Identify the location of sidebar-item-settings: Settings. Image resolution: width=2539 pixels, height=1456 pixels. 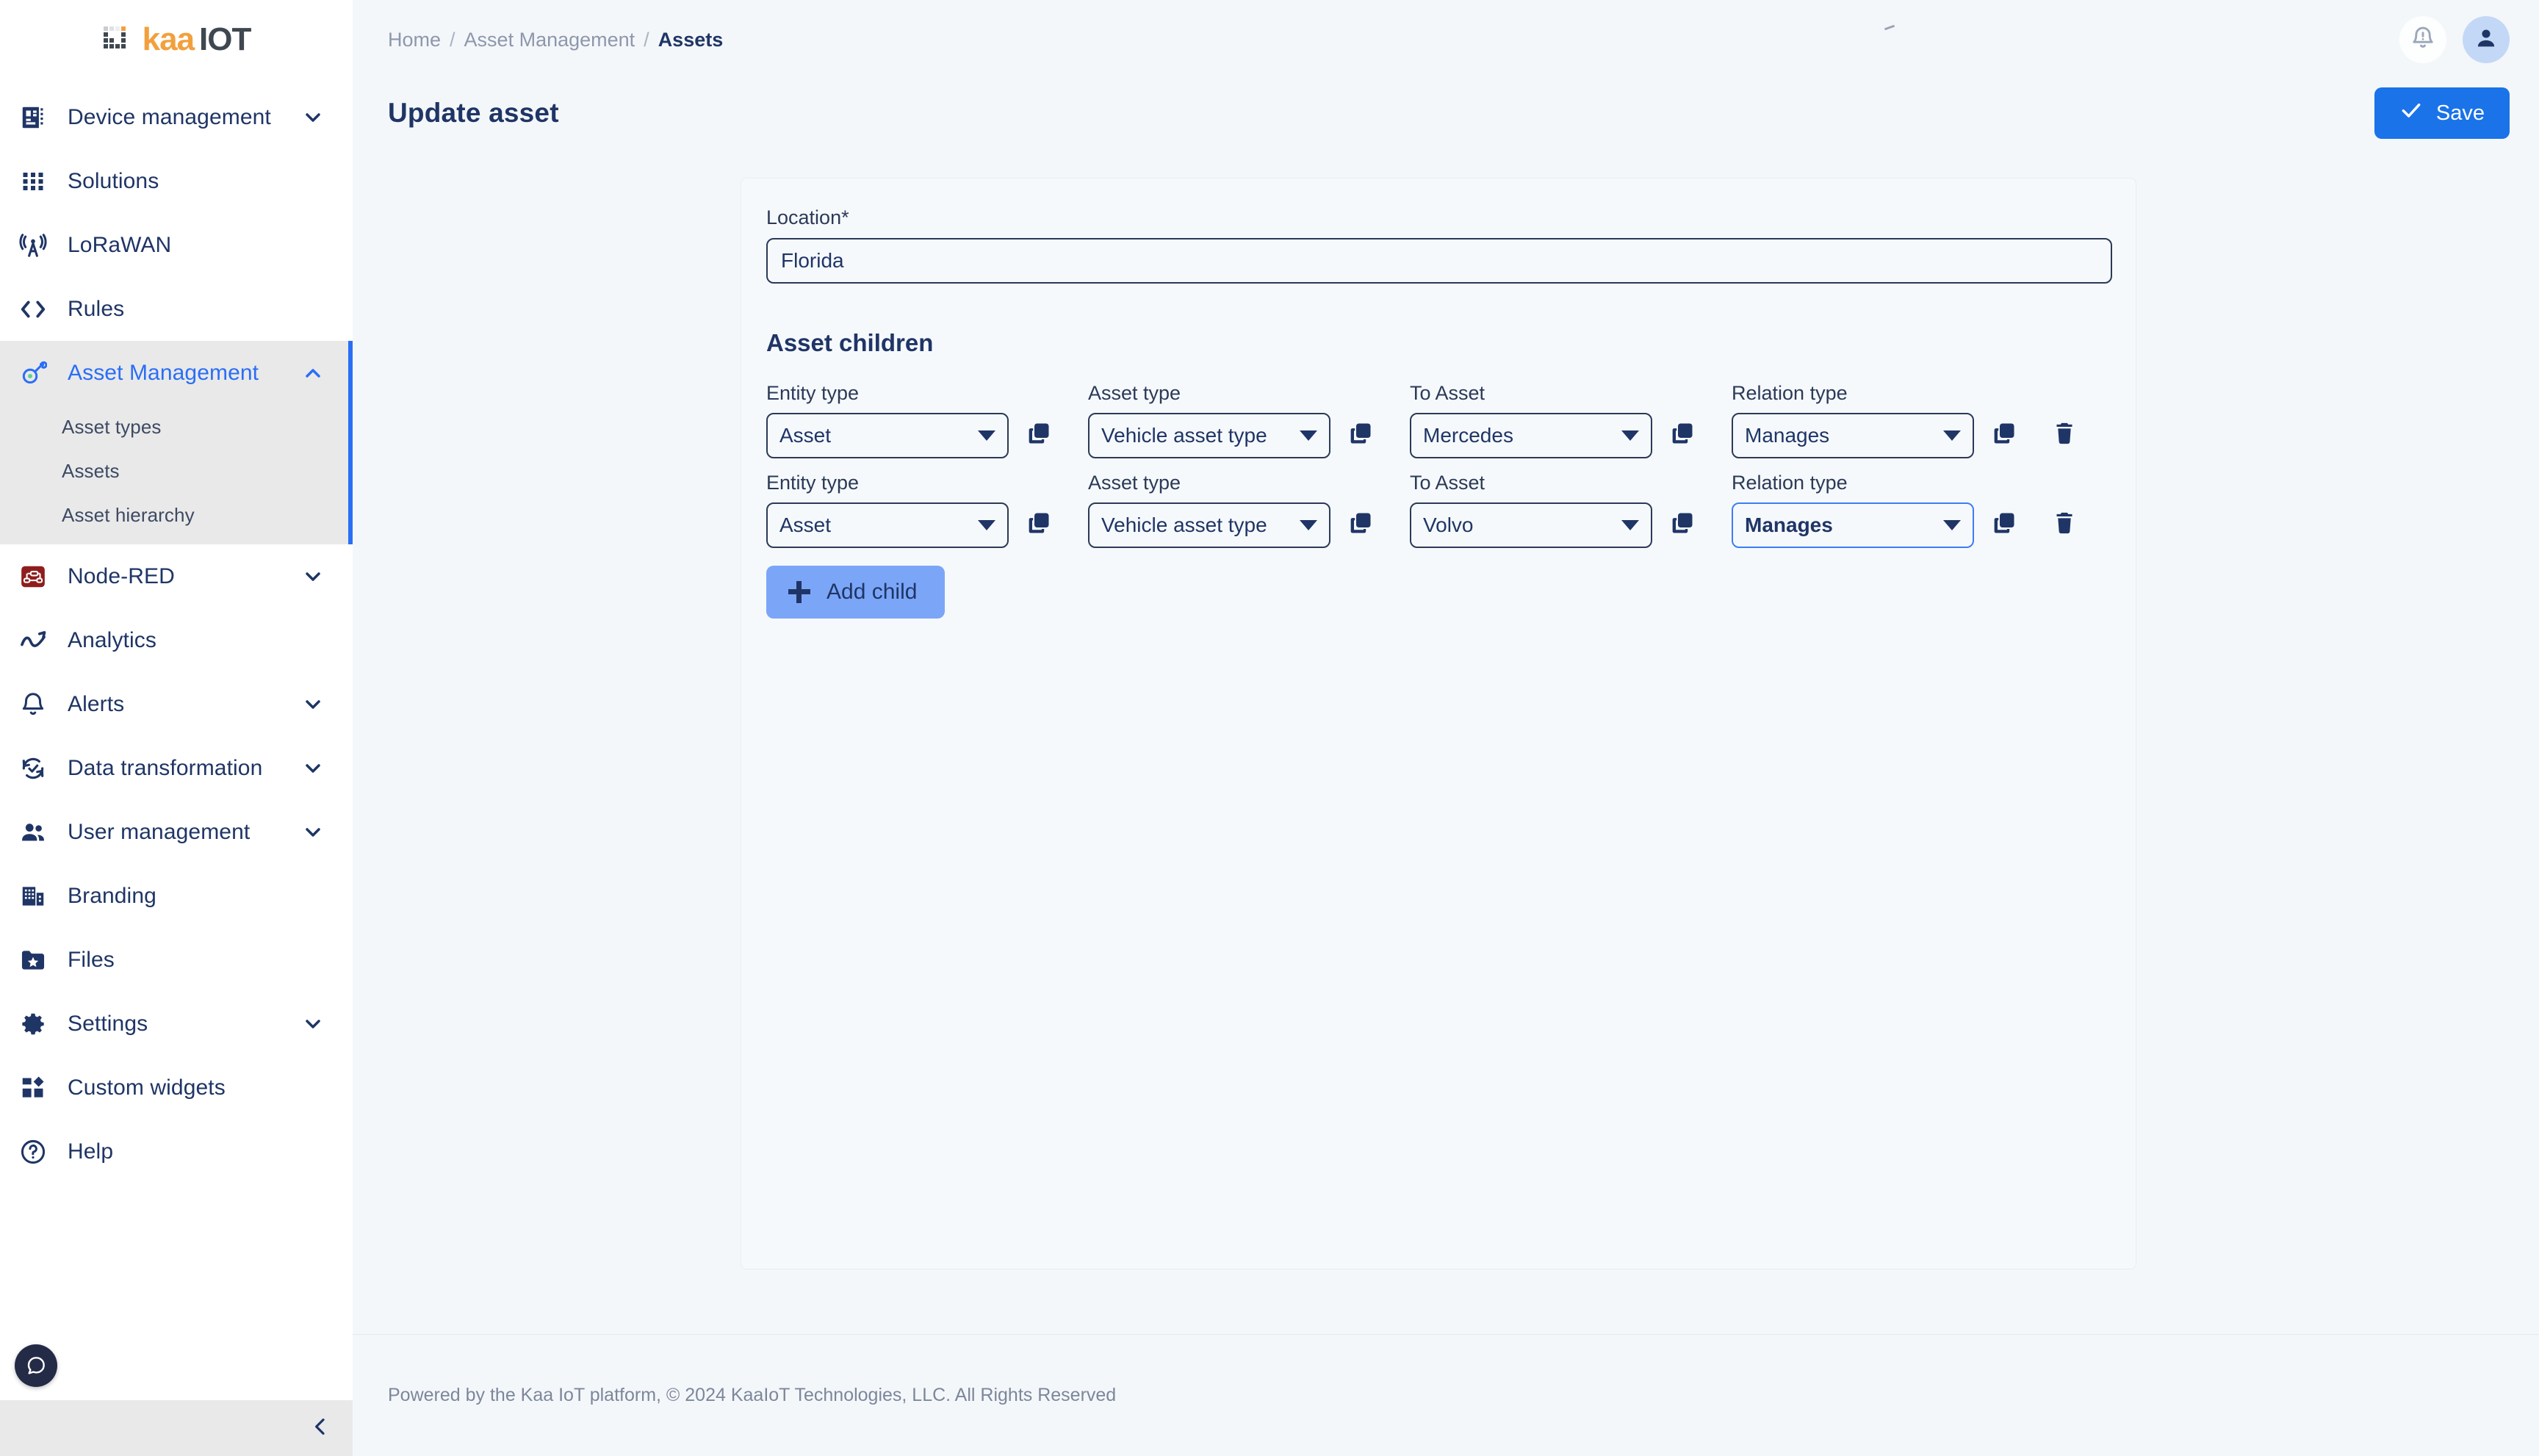
(176, 1024).